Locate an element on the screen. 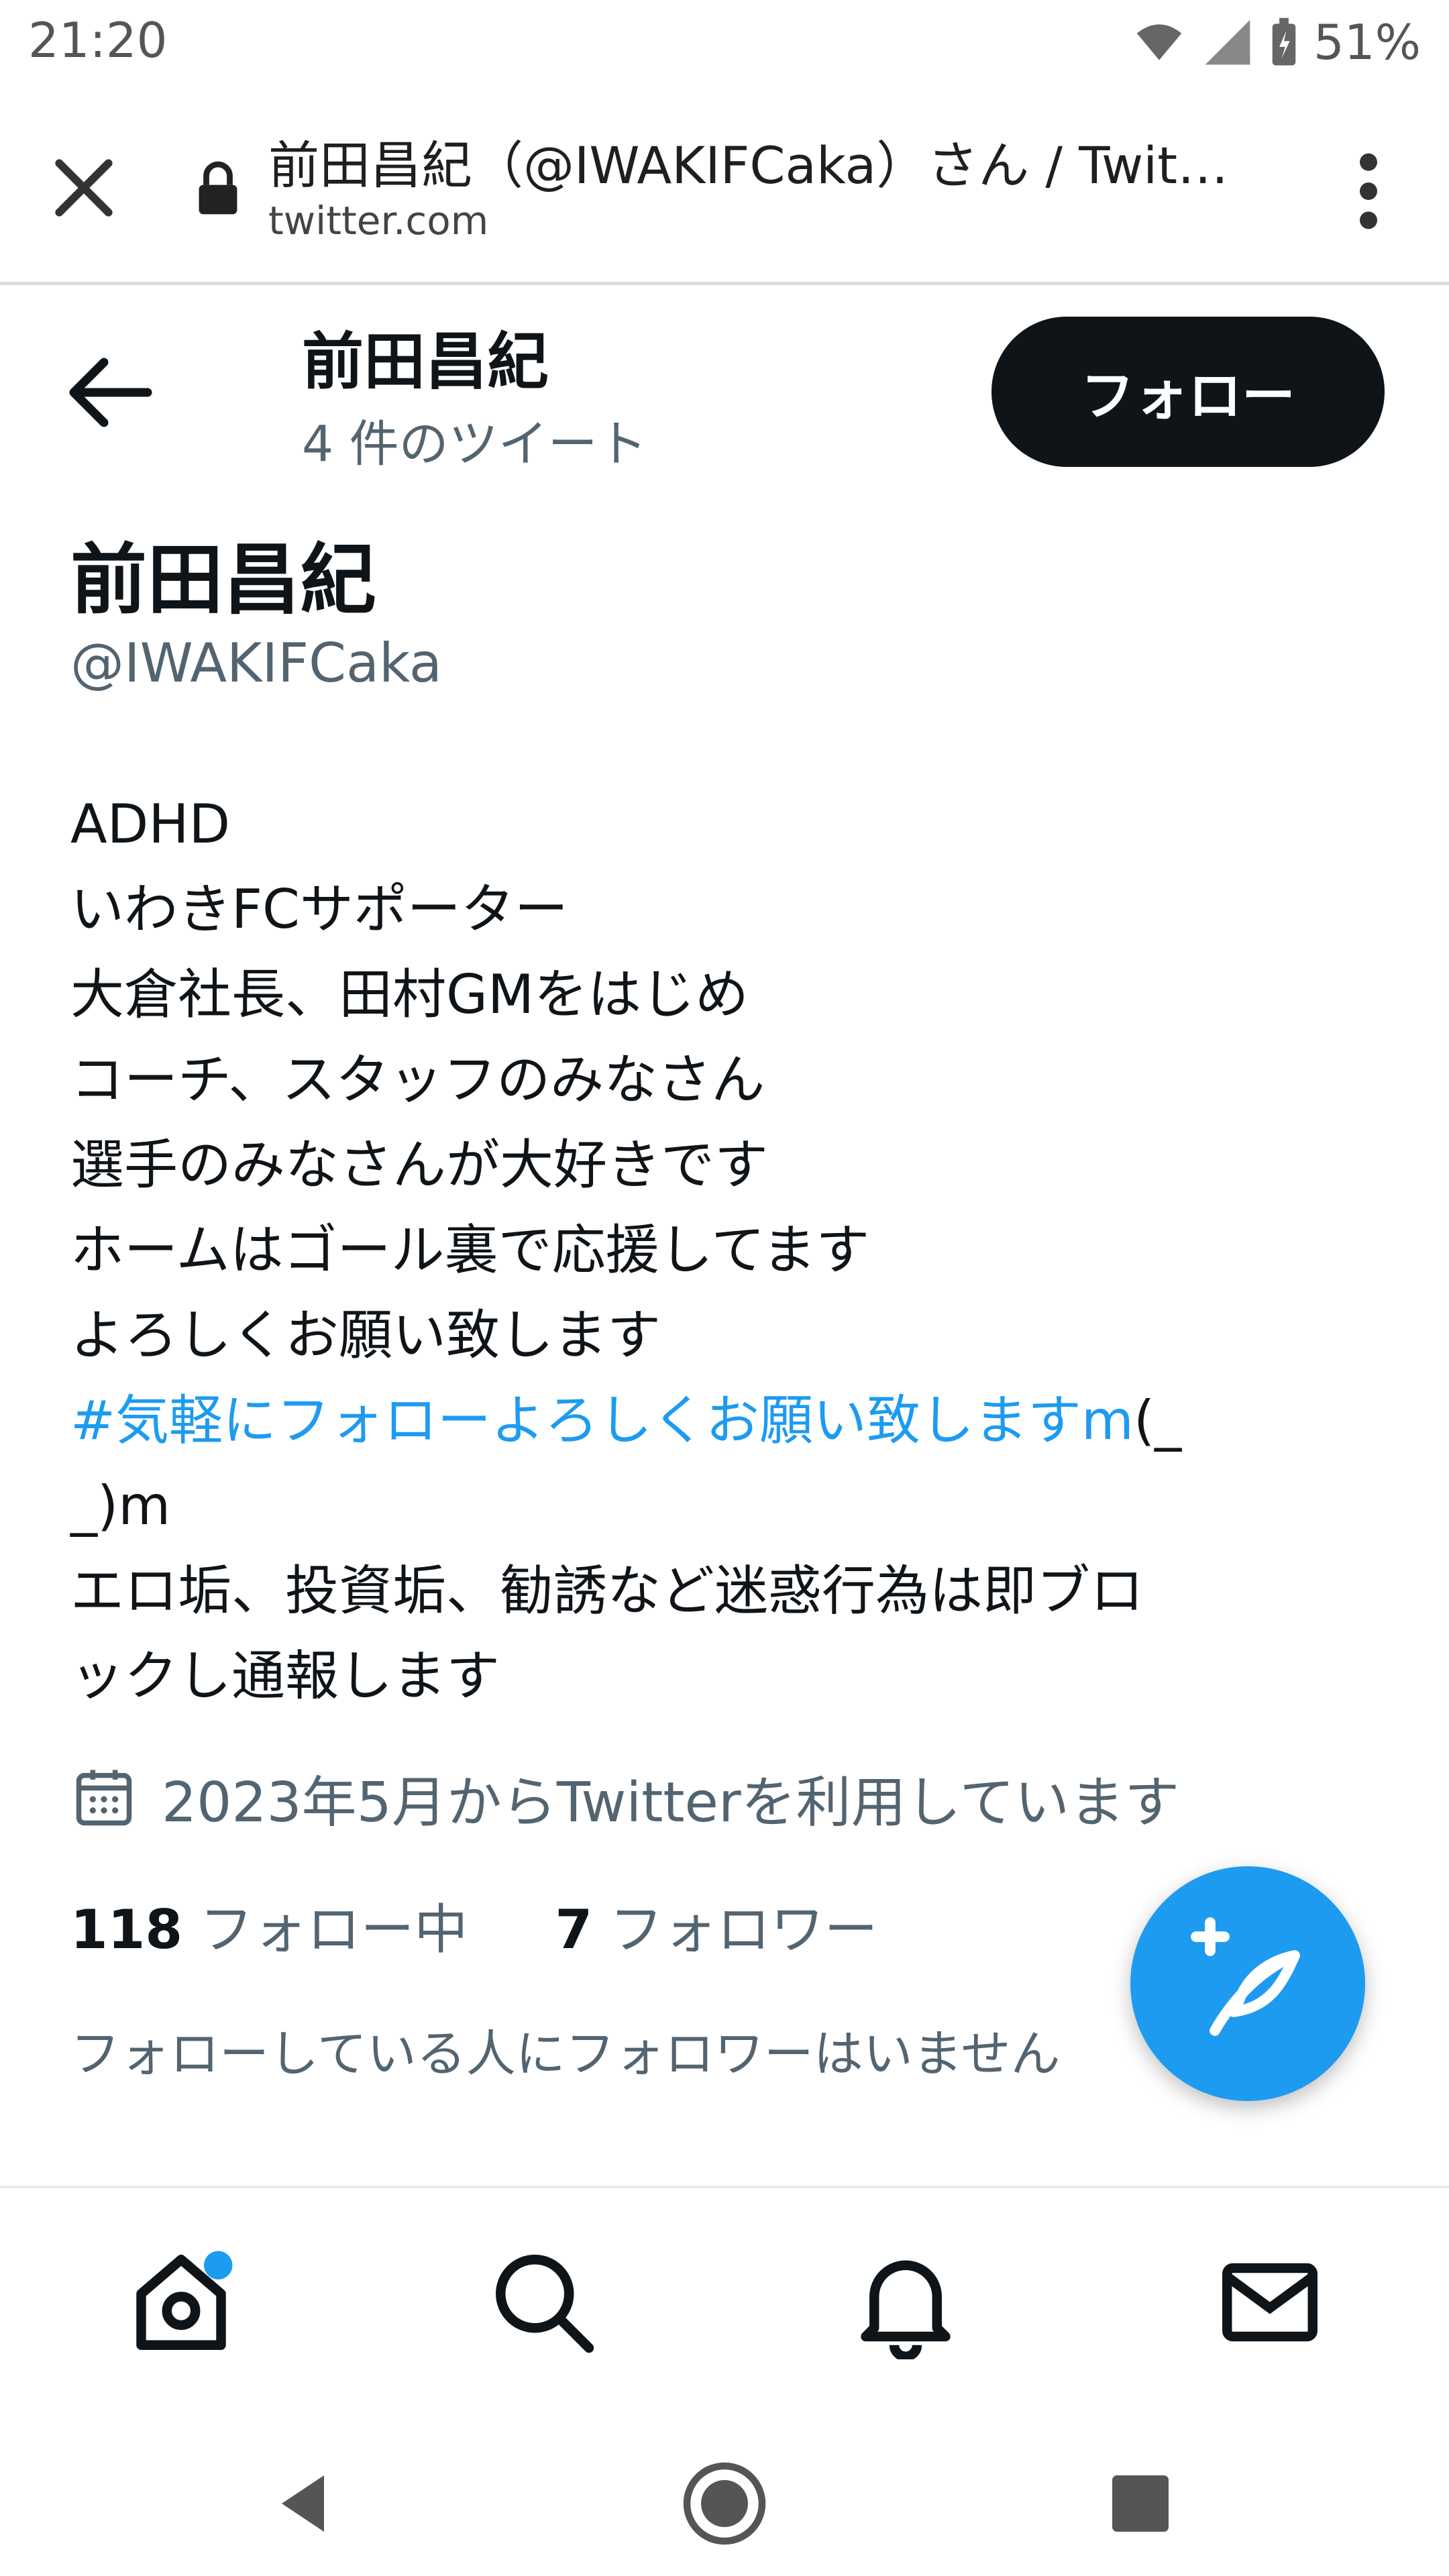 This screenshot has width=1449, height=2576. status-time: 21:20 is located at coordinates (98, 40).